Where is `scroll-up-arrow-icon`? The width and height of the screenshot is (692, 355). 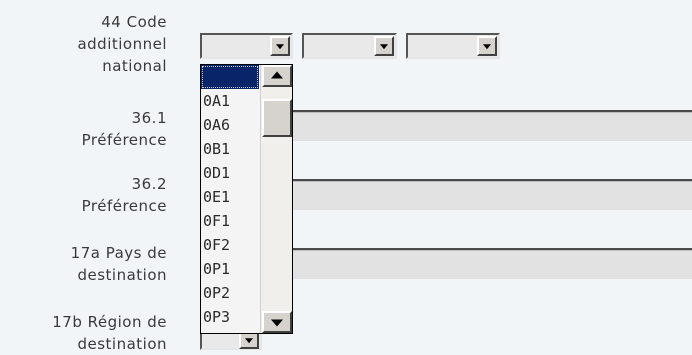 scroll-up-arrow-icon is located at coordinates (277, 75).